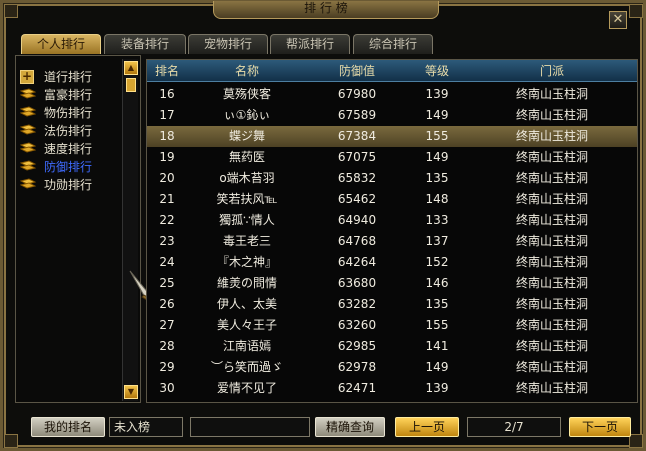  I want to click on page-indicator: 2/7, so click(514, 427).